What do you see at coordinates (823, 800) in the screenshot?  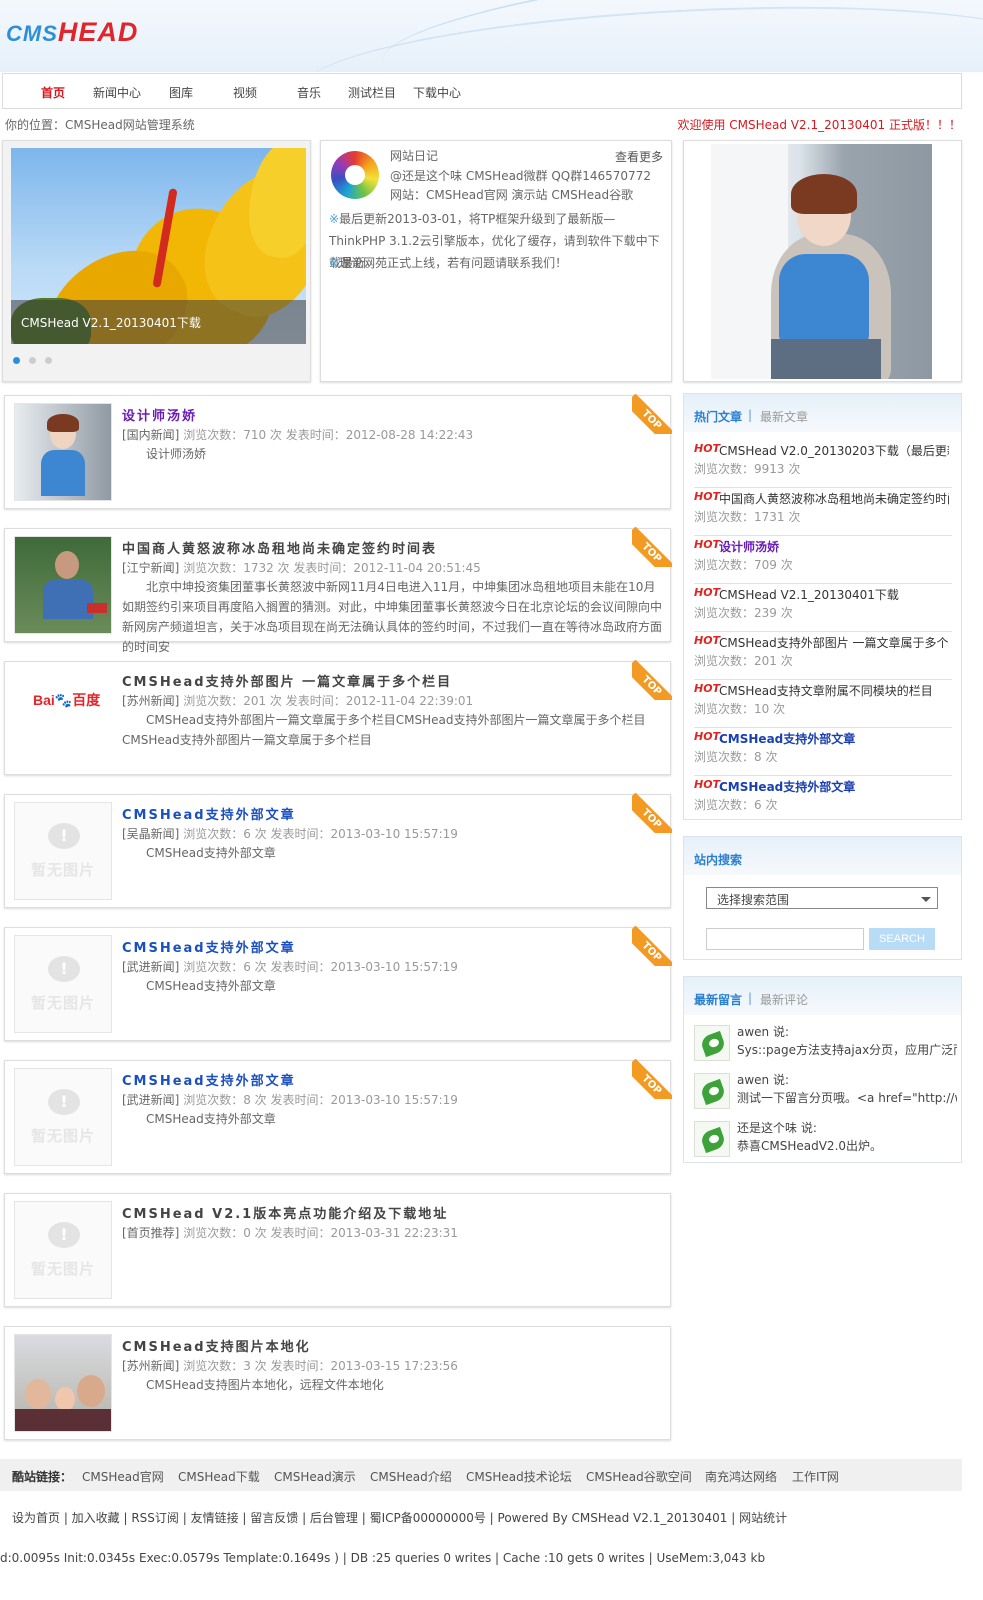 I see `hot-article-item: HOT CMSHead支持外部文章 浏览次数：6 次` at bounding box center [823, 800].